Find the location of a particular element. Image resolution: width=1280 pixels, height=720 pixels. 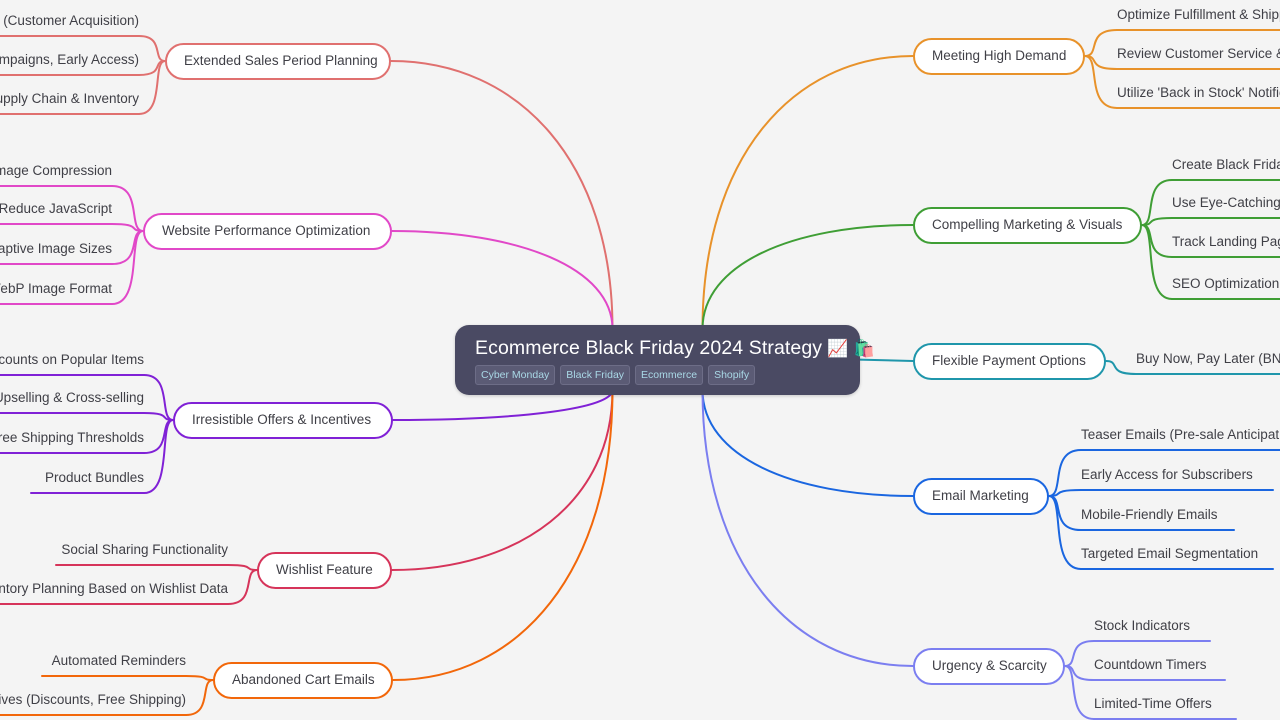

leaf-node: Early Access for Subscribers is located at coordinates (1177, 479).